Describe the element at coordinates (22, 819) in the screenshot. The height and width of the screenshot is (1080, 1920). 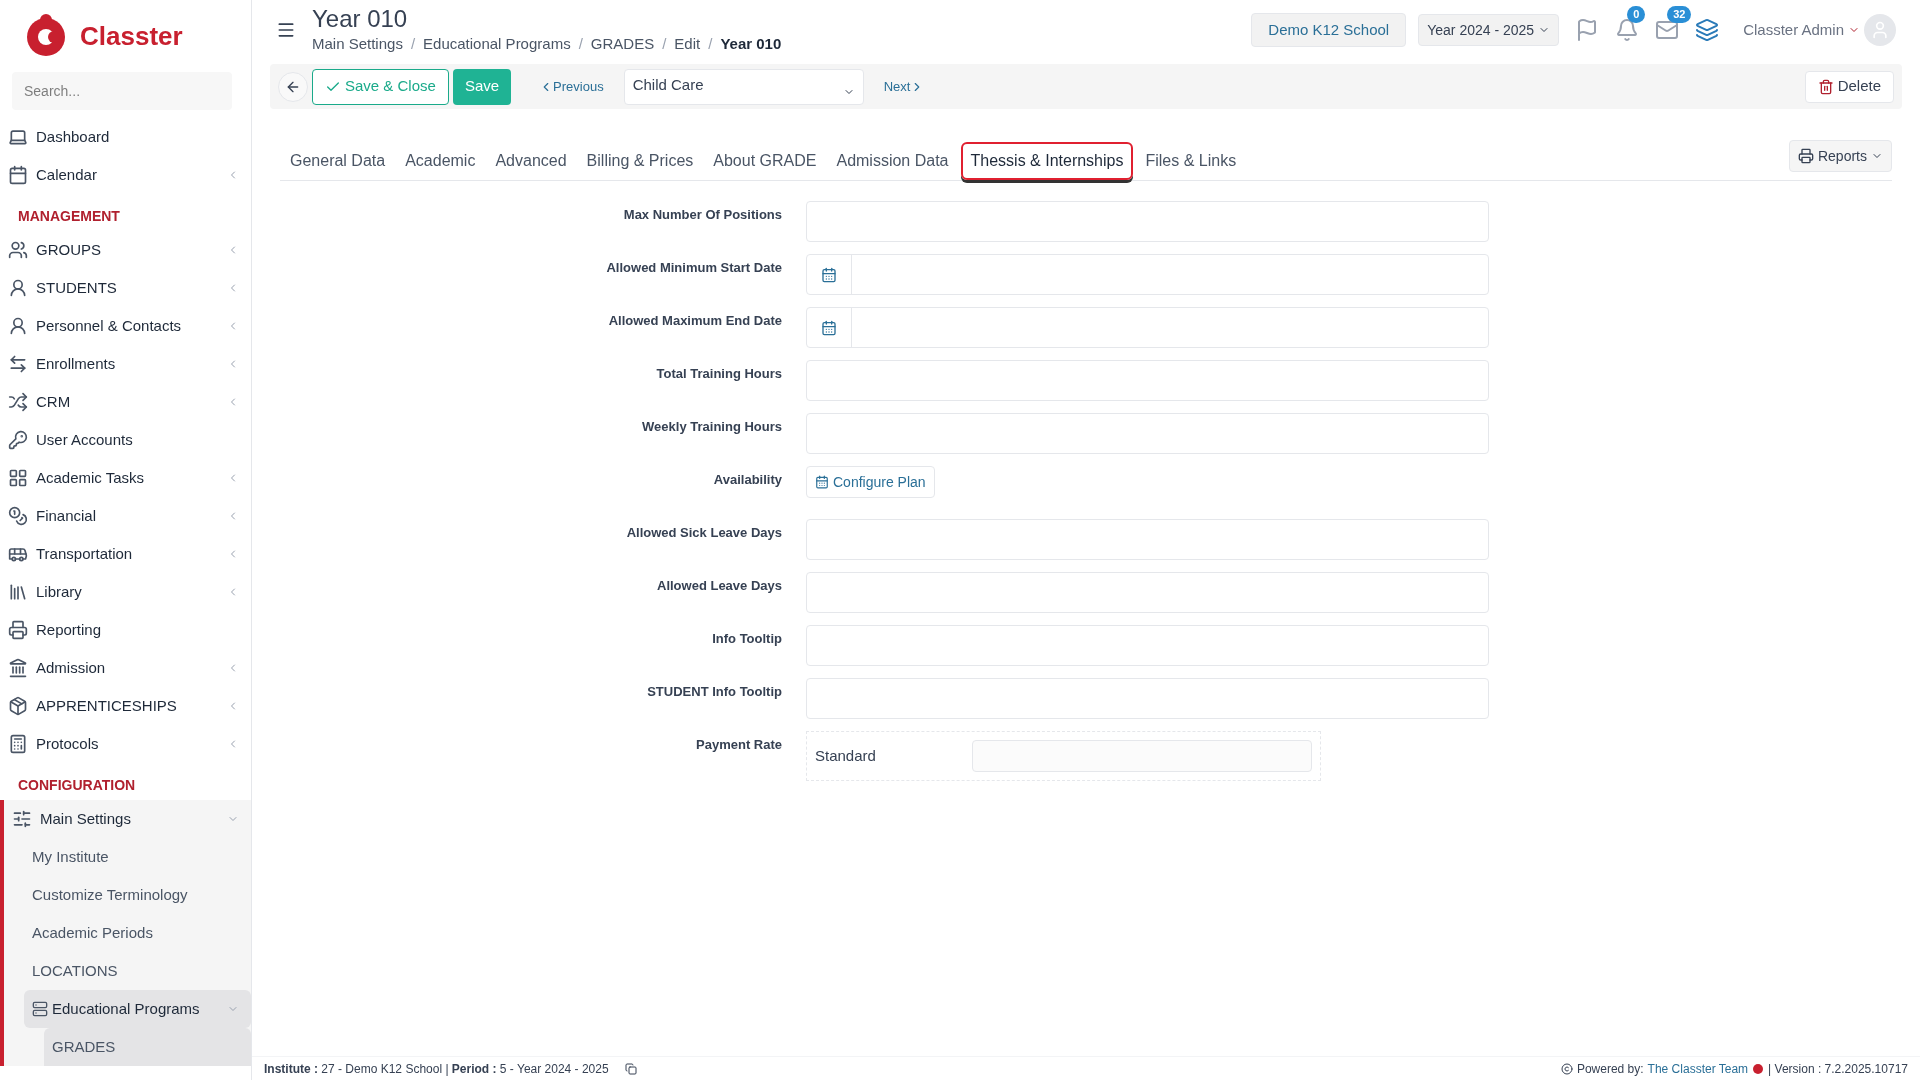
I see `sliders-icon` at that location.